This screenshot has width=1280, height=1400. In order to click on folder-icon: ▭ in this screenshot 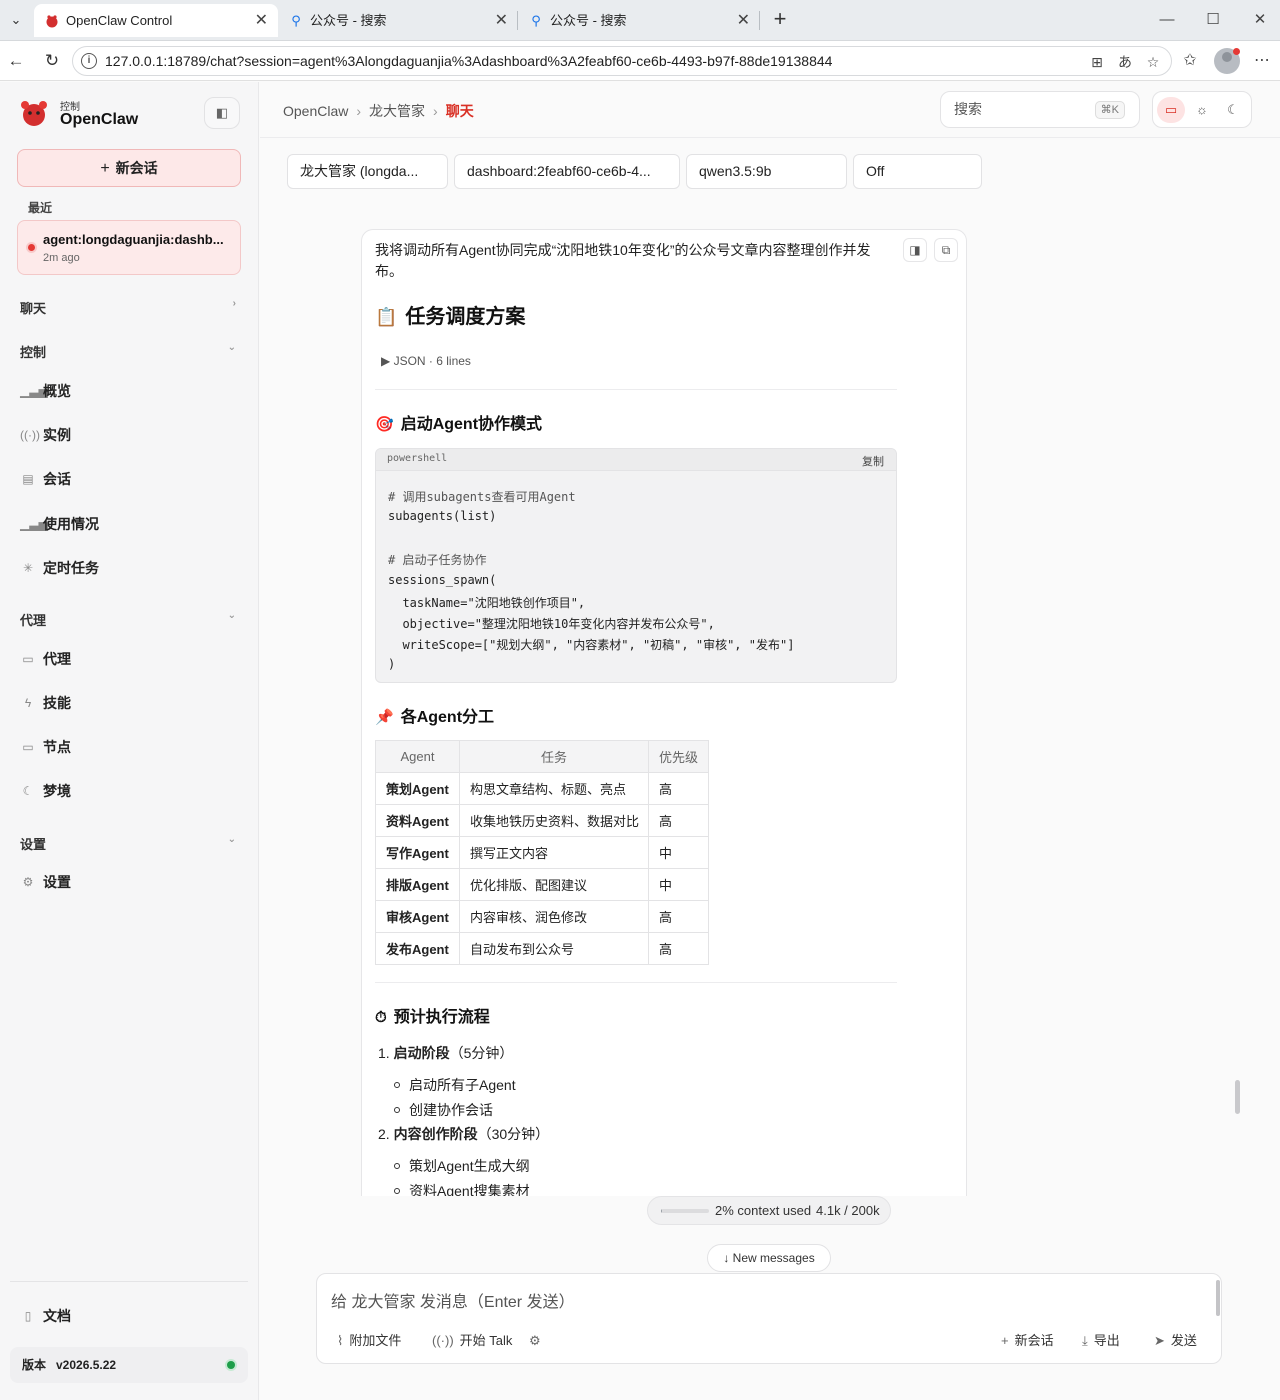, I will do `click(28, 659)`.